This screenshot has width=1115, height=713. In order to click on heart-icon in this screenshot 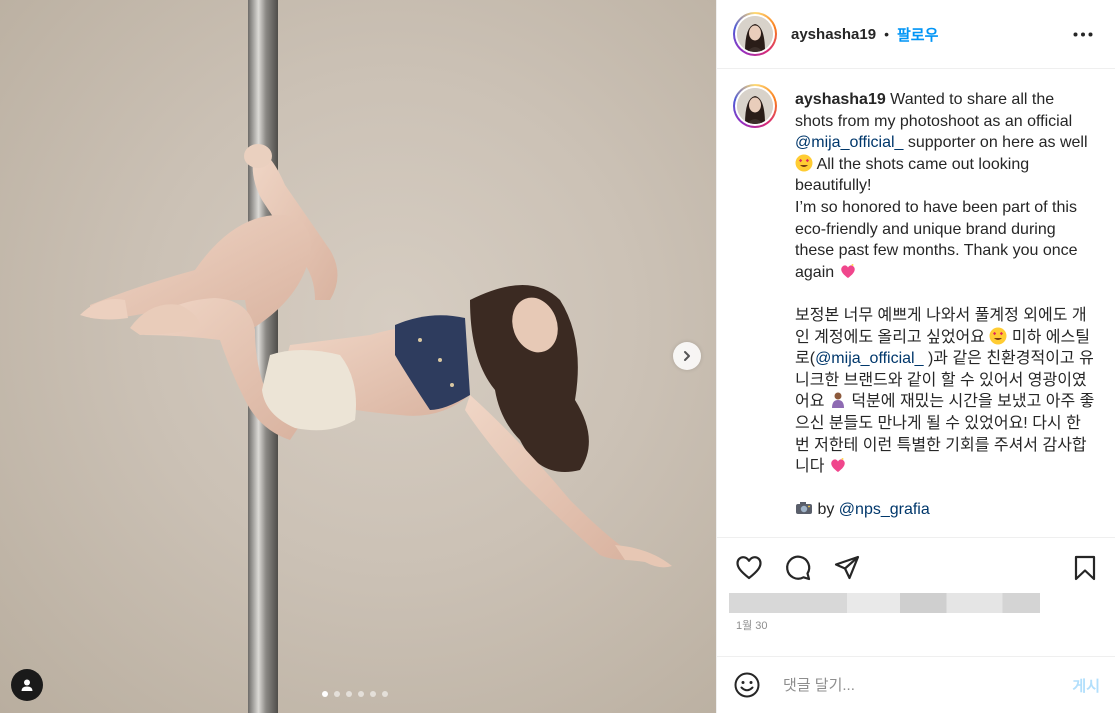, I will do `click(749, 568)`.